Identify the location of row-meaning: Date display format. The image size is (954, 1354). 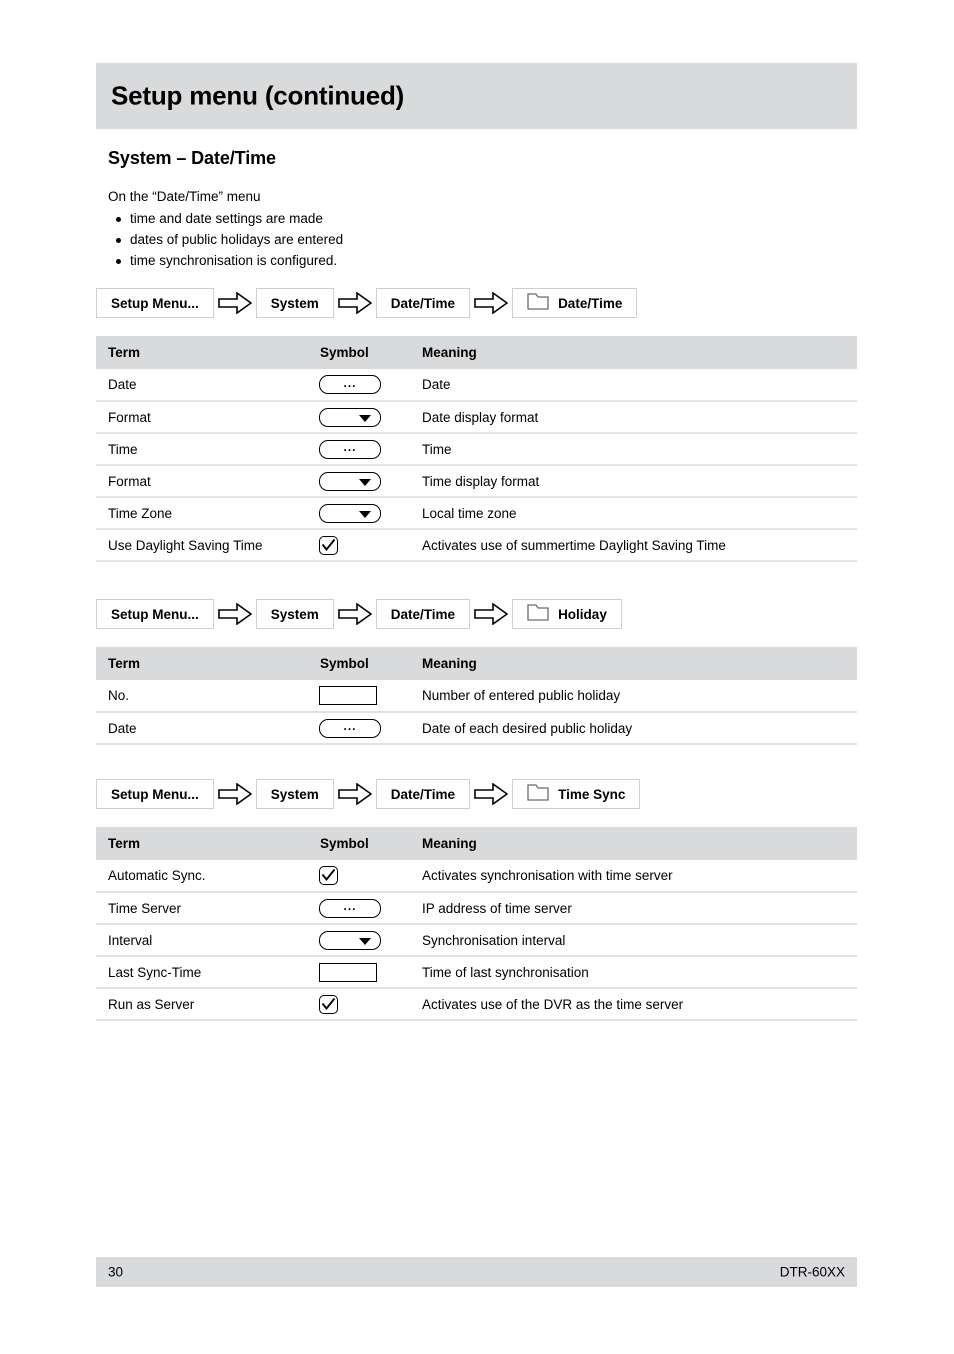
(636, 417).